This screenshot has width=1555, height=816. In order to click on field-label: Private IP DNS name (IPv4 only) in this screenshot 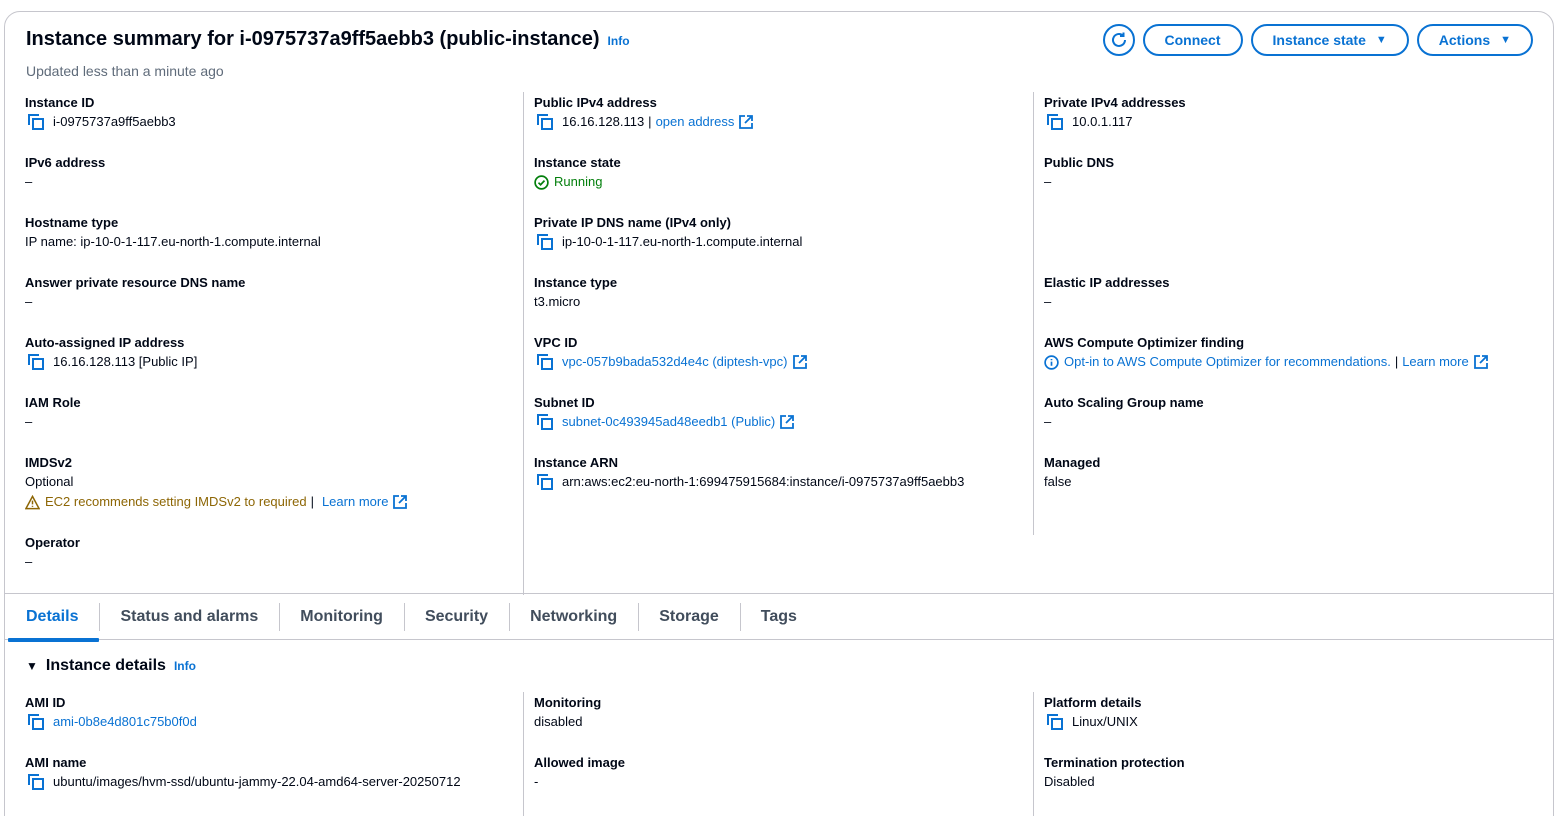, I will do `click(632, 222)`.